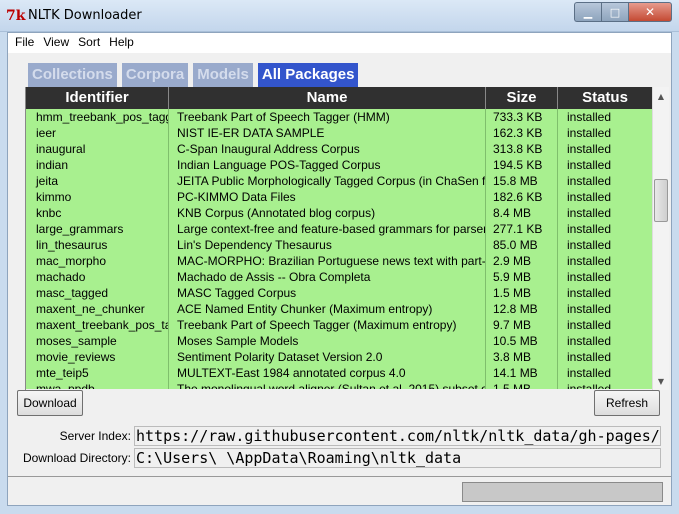 This screenshot has width=679, height=514. I want to click on download-button: Download, so click(50, 403).